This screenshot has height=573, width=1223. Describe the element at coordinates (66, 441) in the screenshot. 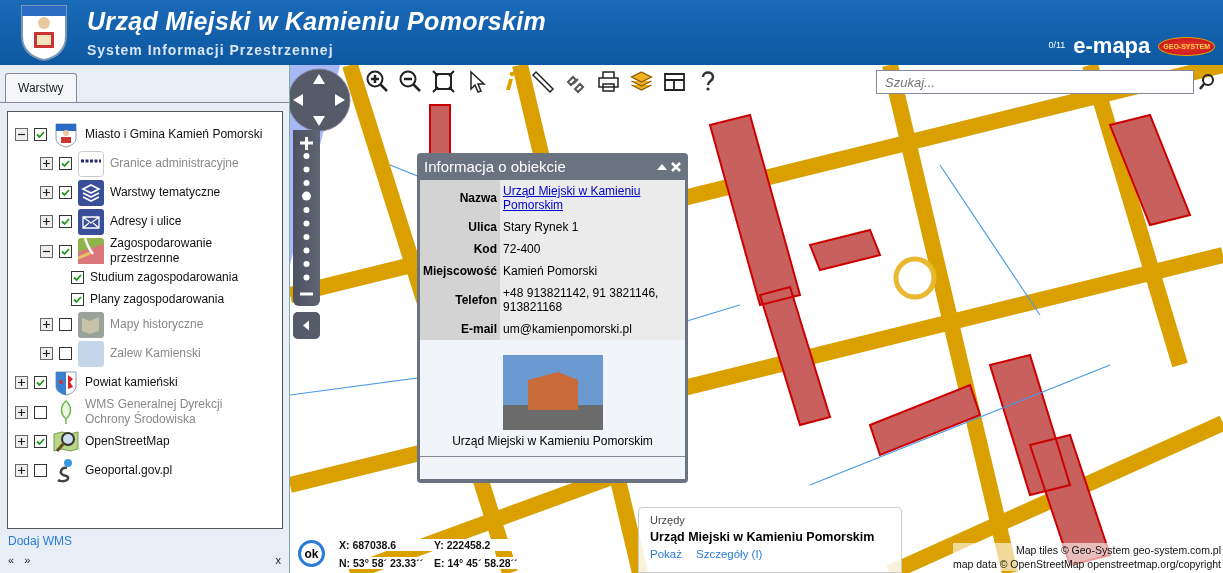

I see `map-magnifier-icon` at that location.